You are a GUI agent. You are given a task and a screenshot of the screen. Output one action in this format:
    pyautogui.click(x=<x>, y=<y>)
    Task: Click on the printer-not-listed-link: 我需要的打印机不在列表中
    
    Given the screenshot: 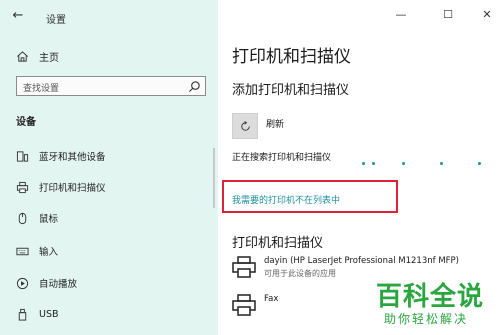 What is the action you would take?
    pyautogui.click(x=286, y=199)
    